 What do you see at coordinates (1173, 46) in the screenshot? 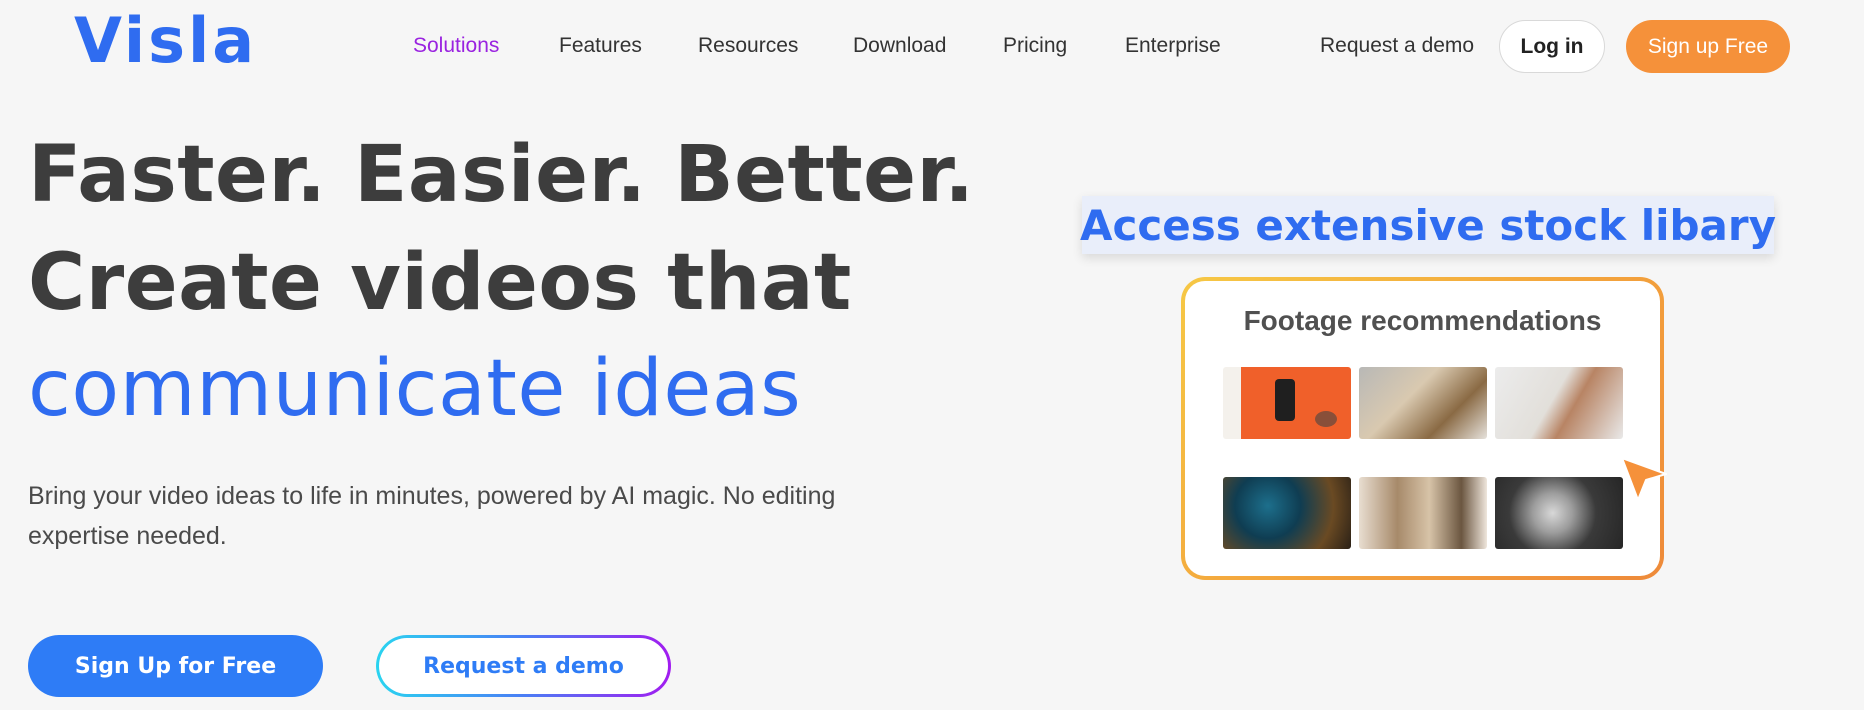
I see `nav-item-enterprise: Enterprise` at bounding box center [1173, 46].